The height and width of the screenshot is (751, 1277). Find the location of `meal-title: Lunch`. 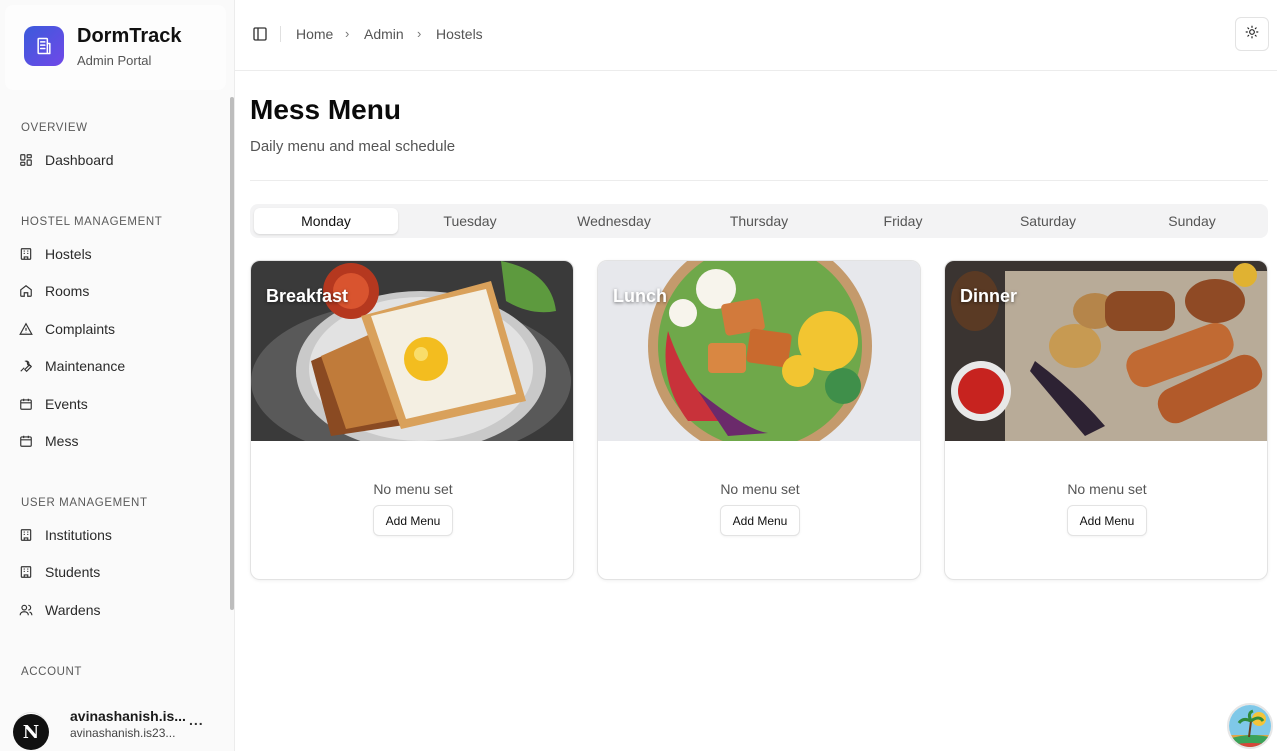

meal-title: Lunch is located at coordinates (640, 296).